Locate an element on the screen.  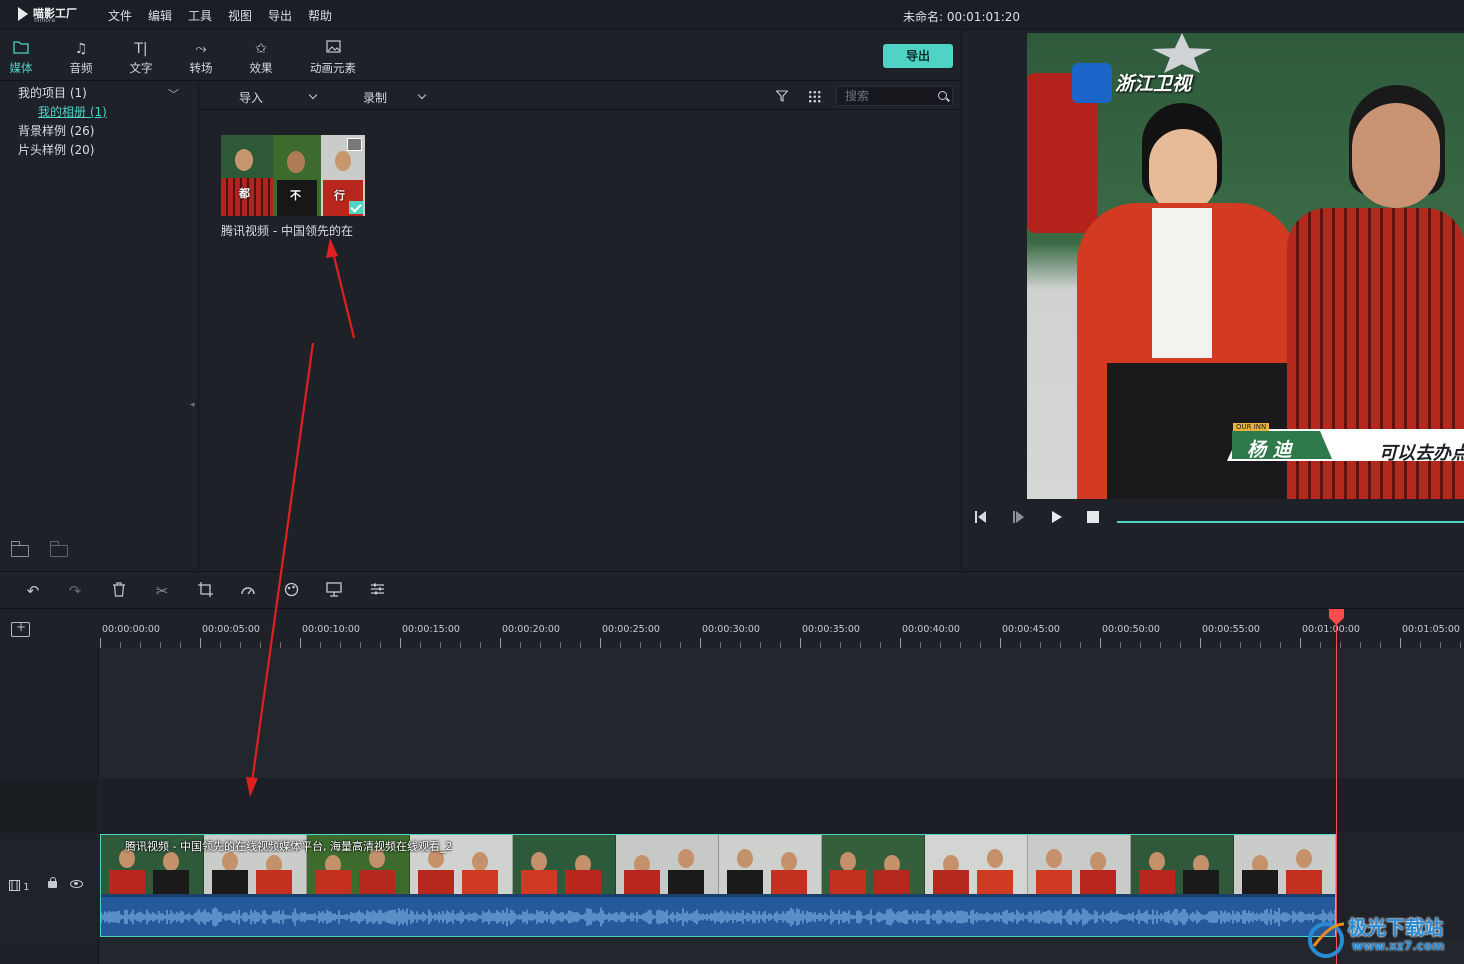
delete-icon is located at coordinates (119, 591).